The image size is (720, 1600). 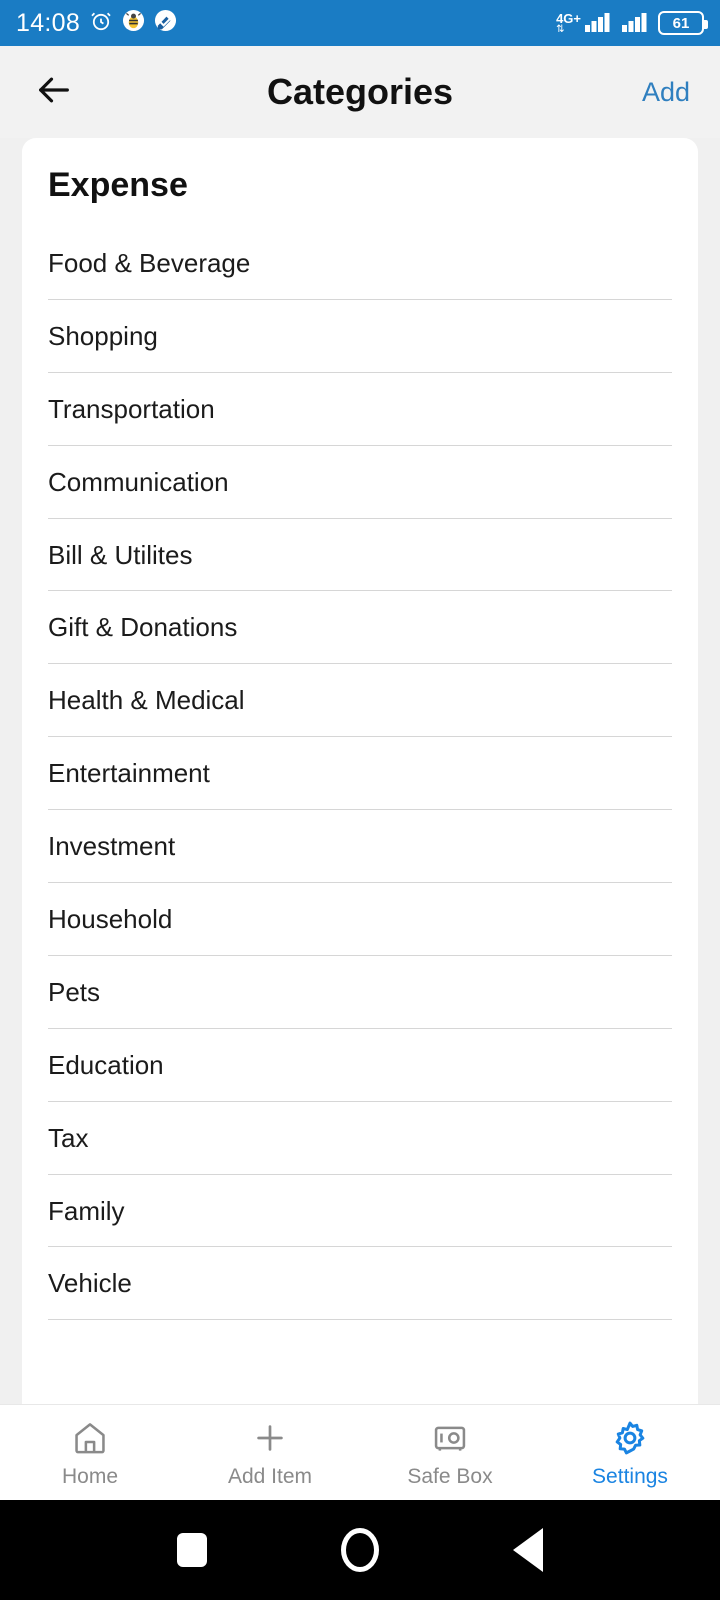 I want to click on tab-add-item: Add Item, so click(x=270, y=1452).